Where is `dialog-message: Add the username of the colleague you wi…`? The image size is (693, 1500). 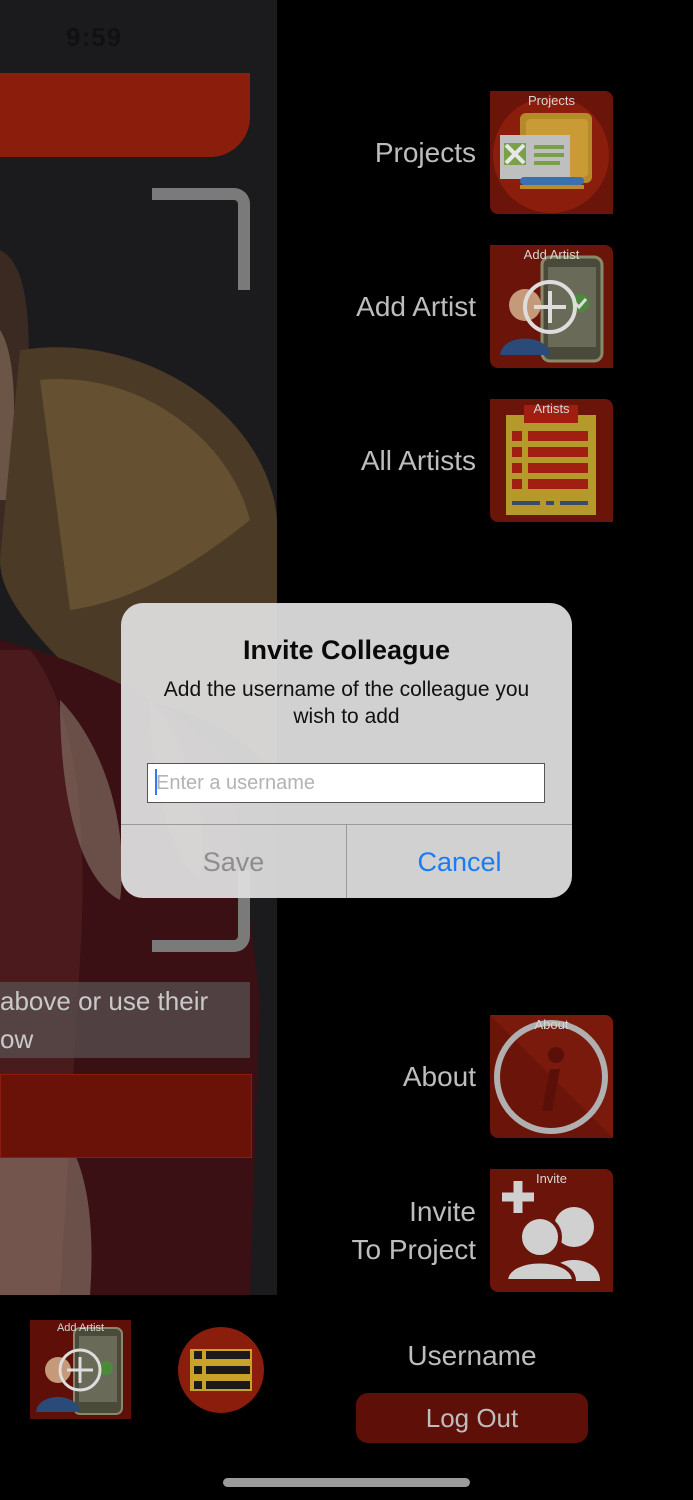 dialog-message: Add the username of the colleague you wi… is located at coordinates (346, 703).